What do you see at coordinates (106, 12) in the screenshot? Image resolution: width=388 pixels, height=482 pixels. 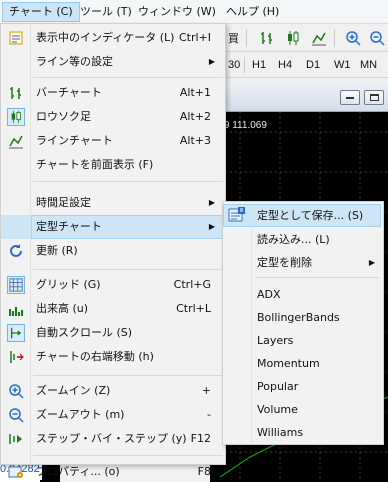 I see `menu-tools: ツール (T)` at bounding box center [106, 12].